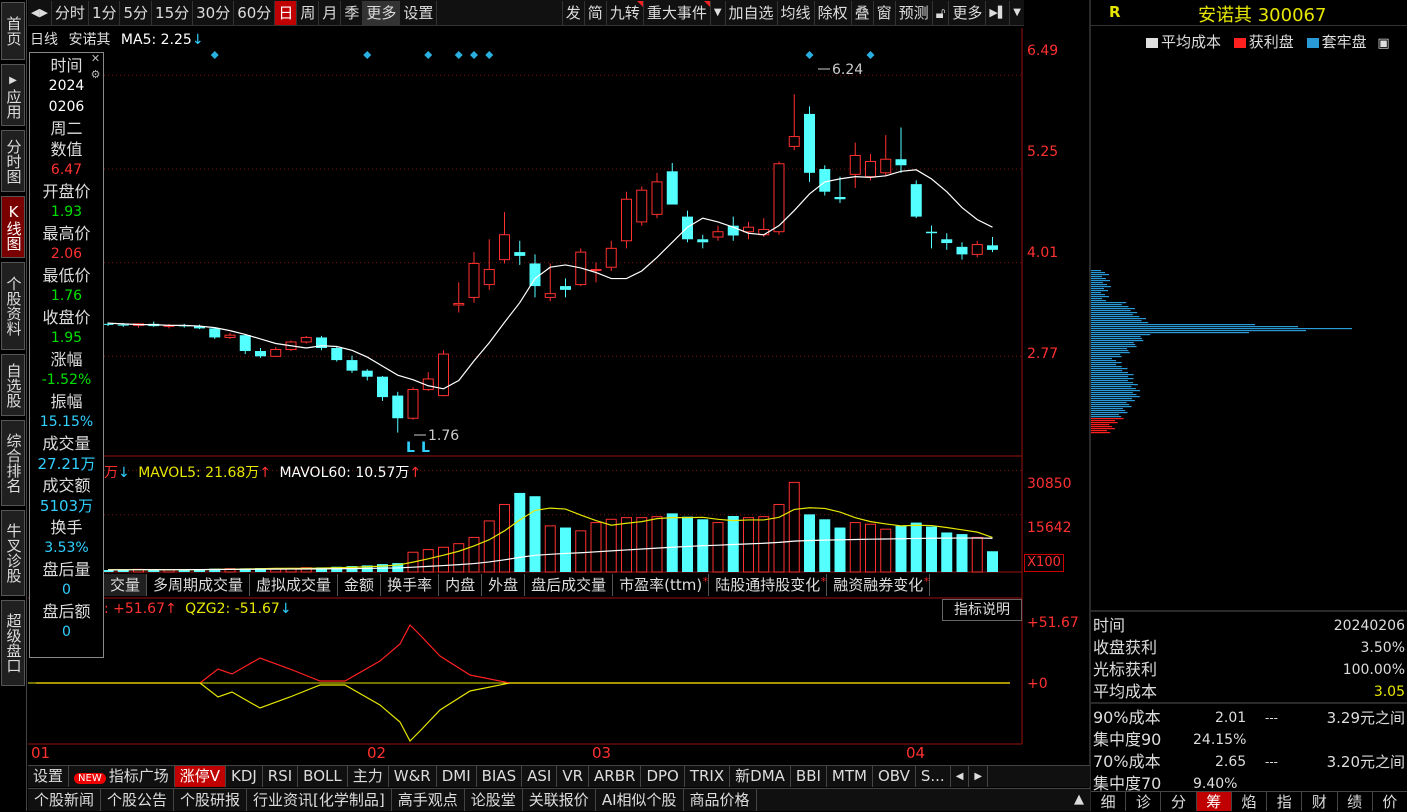  I want to click on ind-asi: ASI, so click(540, 776).